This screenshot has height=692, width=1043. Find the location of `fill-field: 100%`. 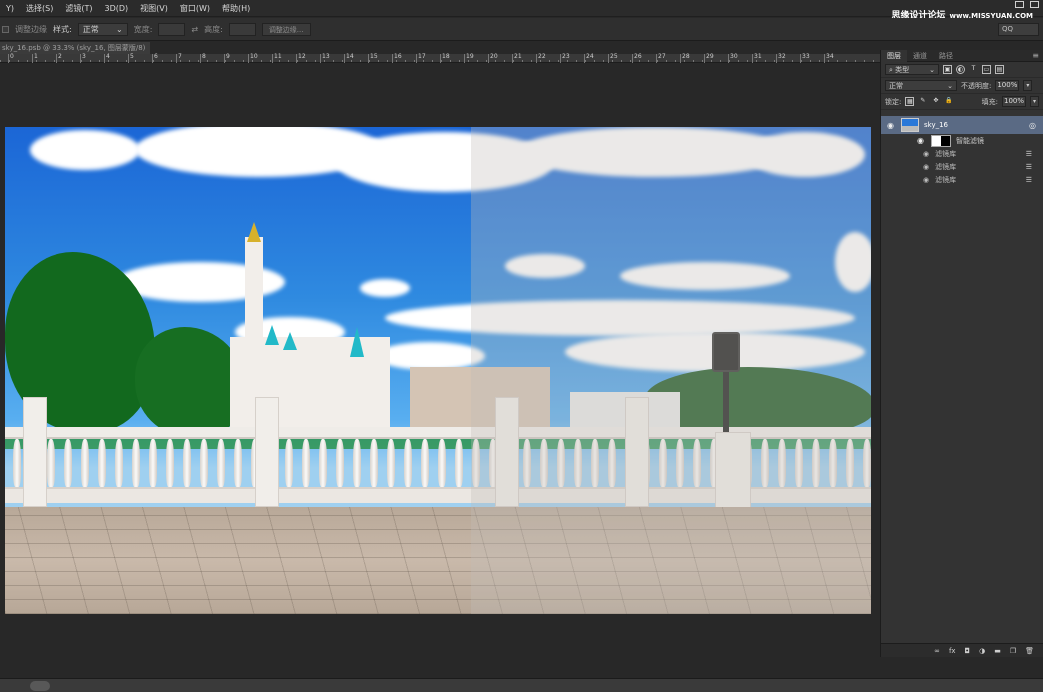

fill-field: 100% is located at coordinates (1014, 101).